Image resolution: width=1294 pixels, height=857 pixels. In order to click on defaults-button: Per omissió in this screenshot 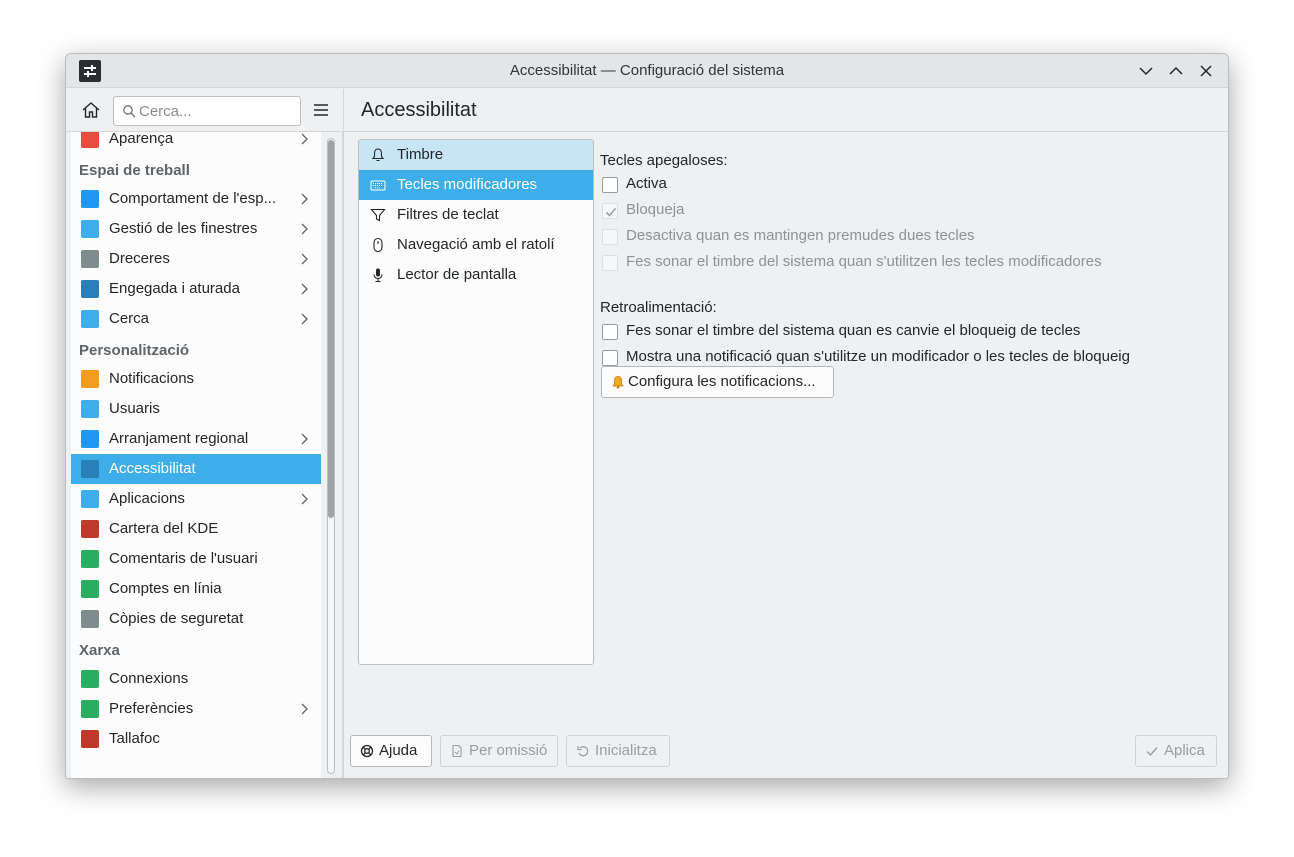, I will do `click(499, 751)`.